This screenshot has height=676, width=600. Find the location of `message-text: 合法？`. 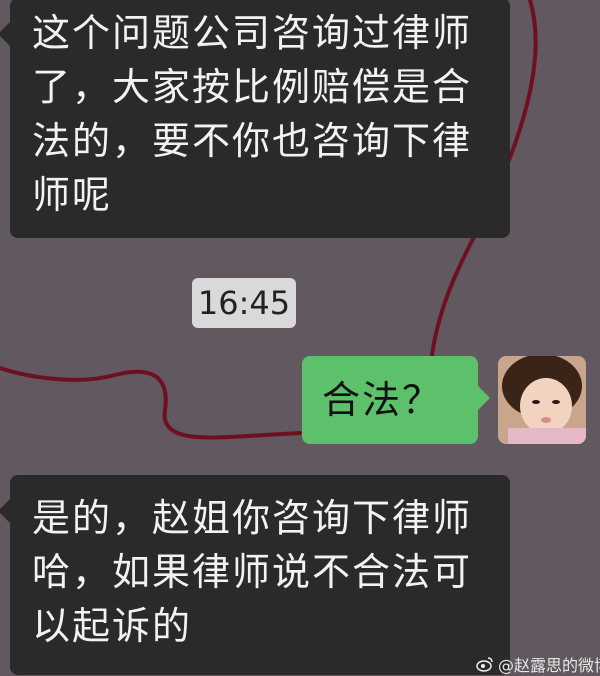

message-text: 合法？ is located at coordinates (382, 400).